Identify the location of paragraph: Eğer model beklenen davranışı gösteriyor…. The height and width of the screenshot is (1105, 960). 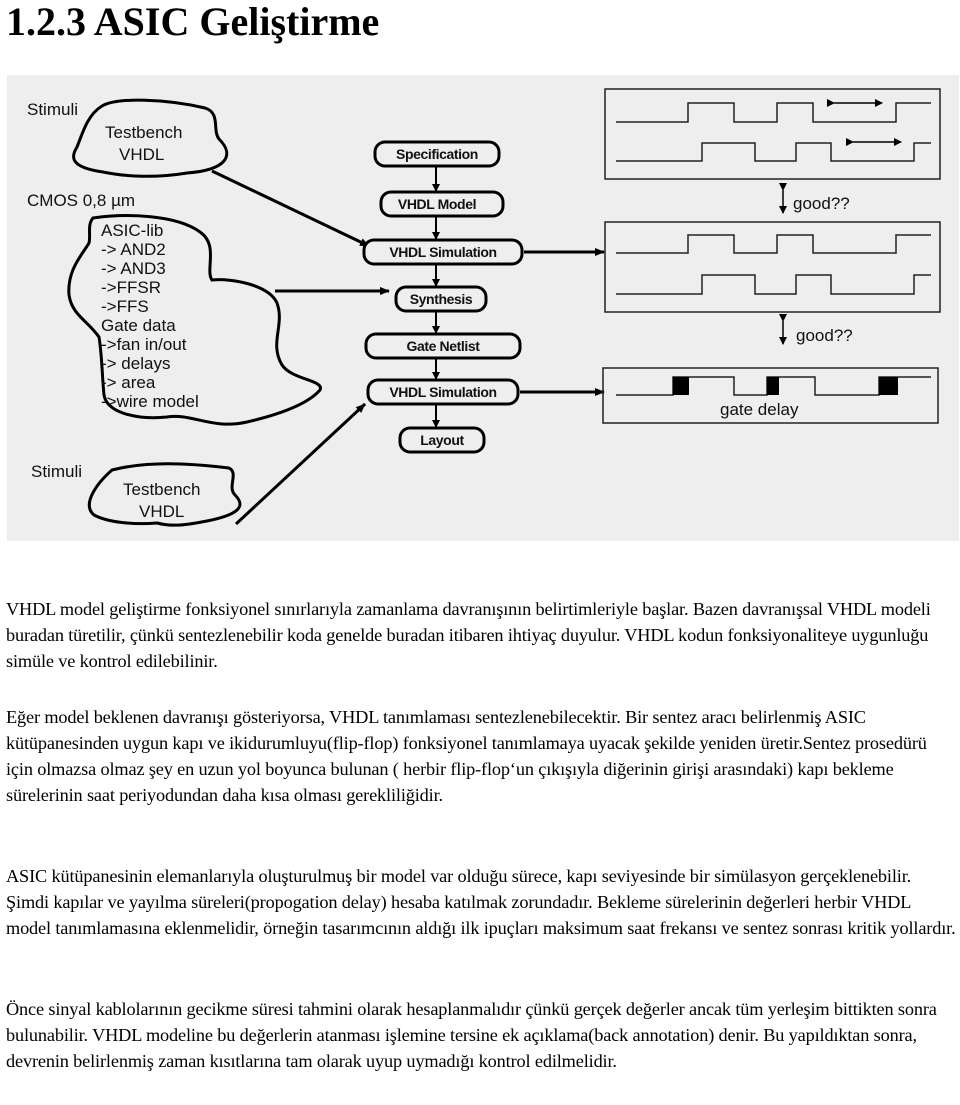
(466, 756).